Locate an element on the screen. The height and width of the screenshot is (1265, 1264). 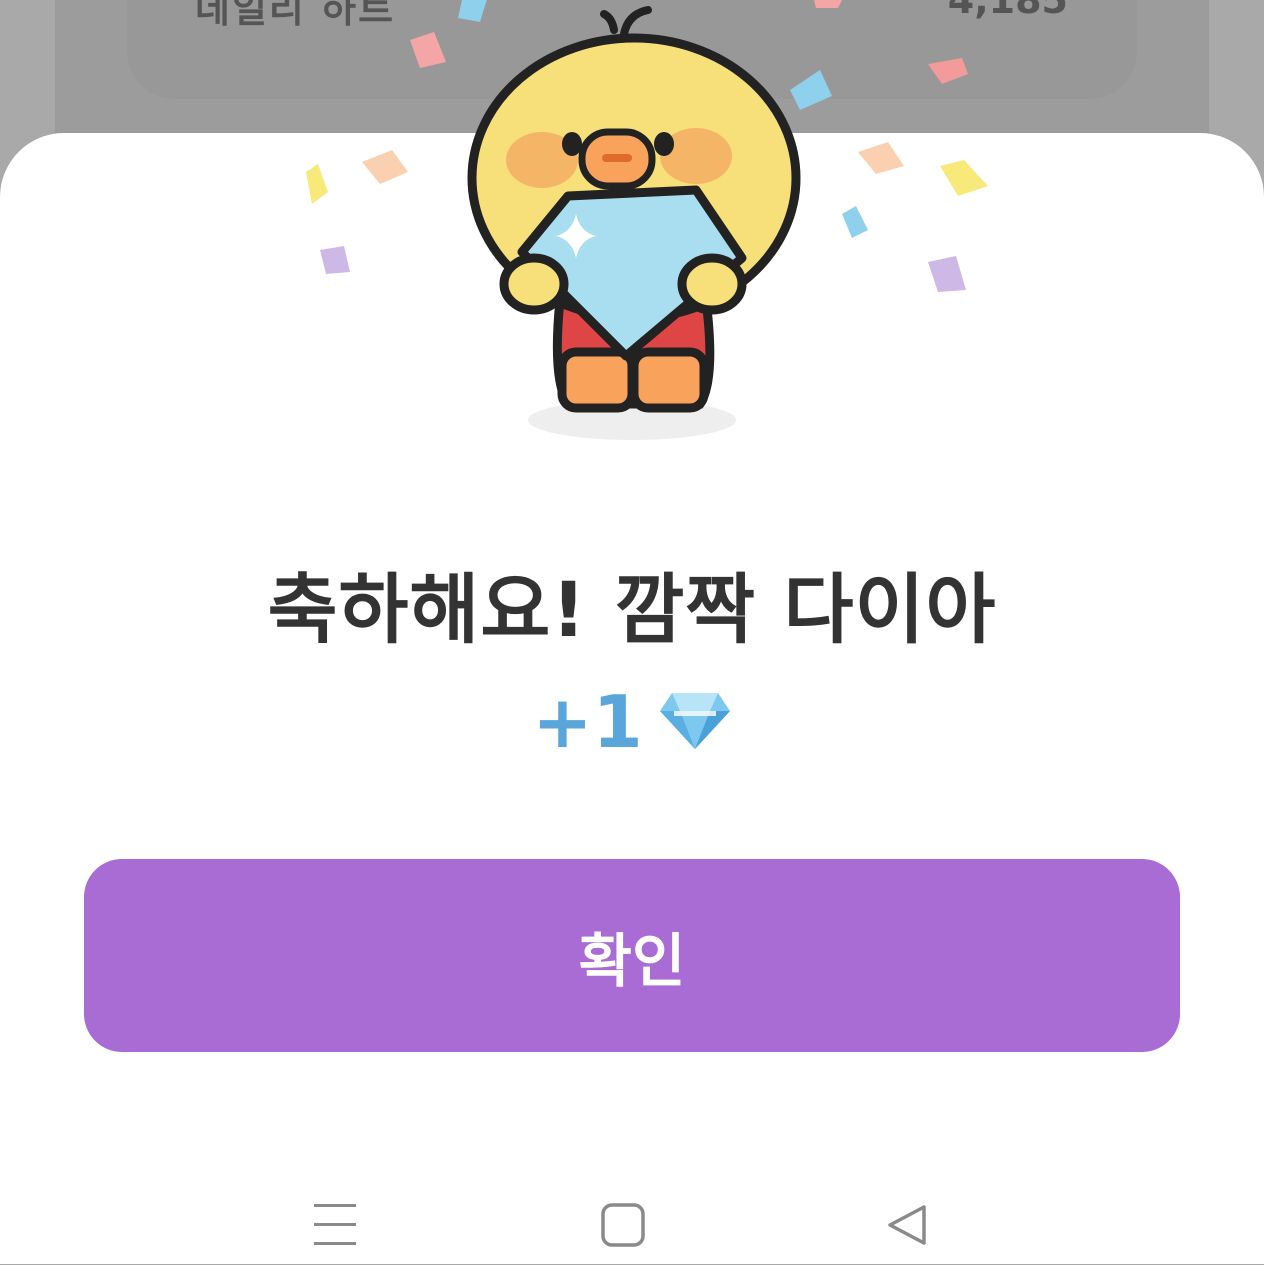
confirm-button: 확인 is located at coordinates (632, 955).